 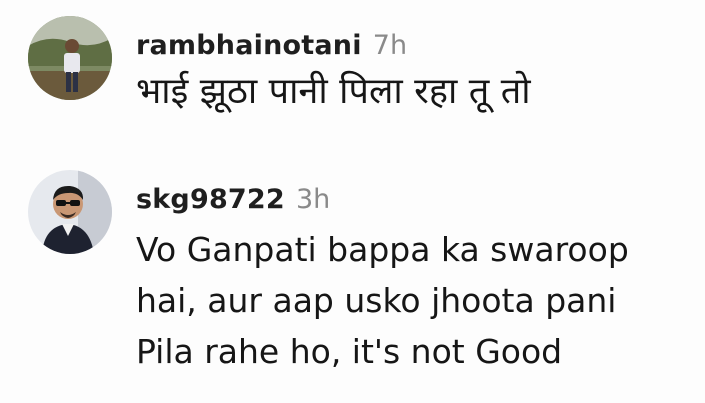 I want to click on username: skg98722, so click(x=210, y=199).